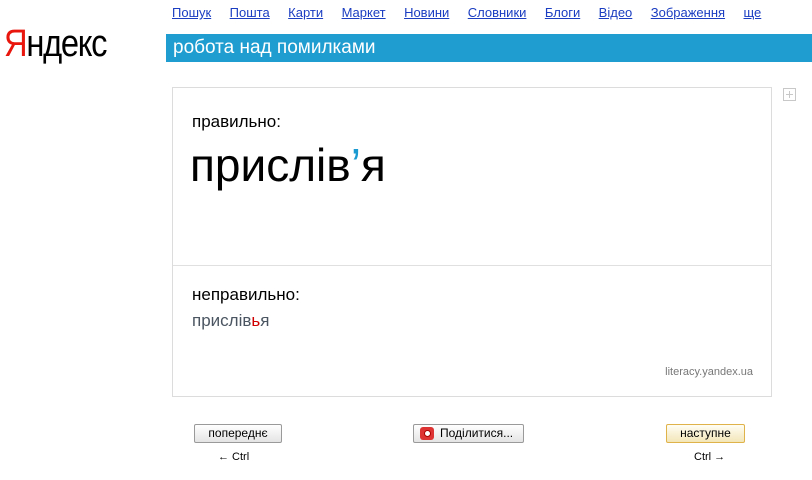  I want to click on next-shortcut-hint: Ctrl →, so click(710, 457).